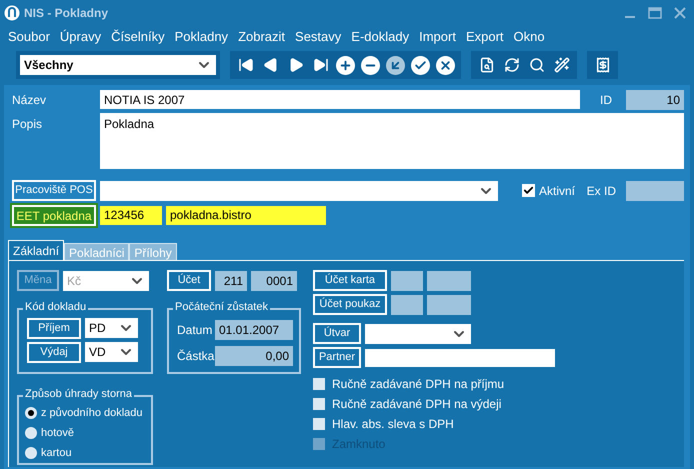 Image resolution: width=694 pixels, height=469 pixels. I want to click on eet-field: 123456, so click(131, 215).